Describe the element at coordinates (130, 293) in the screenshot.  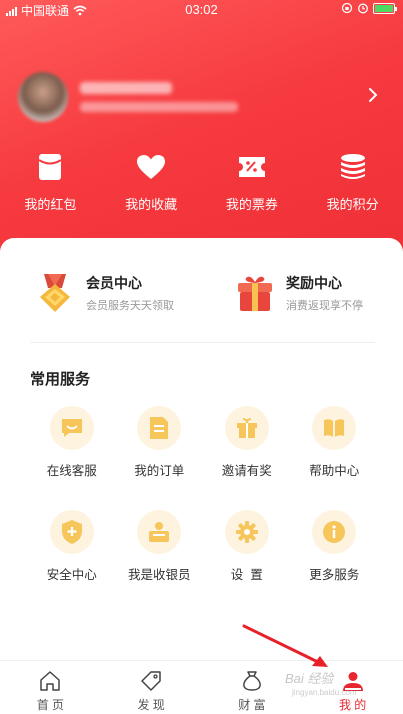
I see `member-center-text: 会员中心 会员服务天天领取` at that location.